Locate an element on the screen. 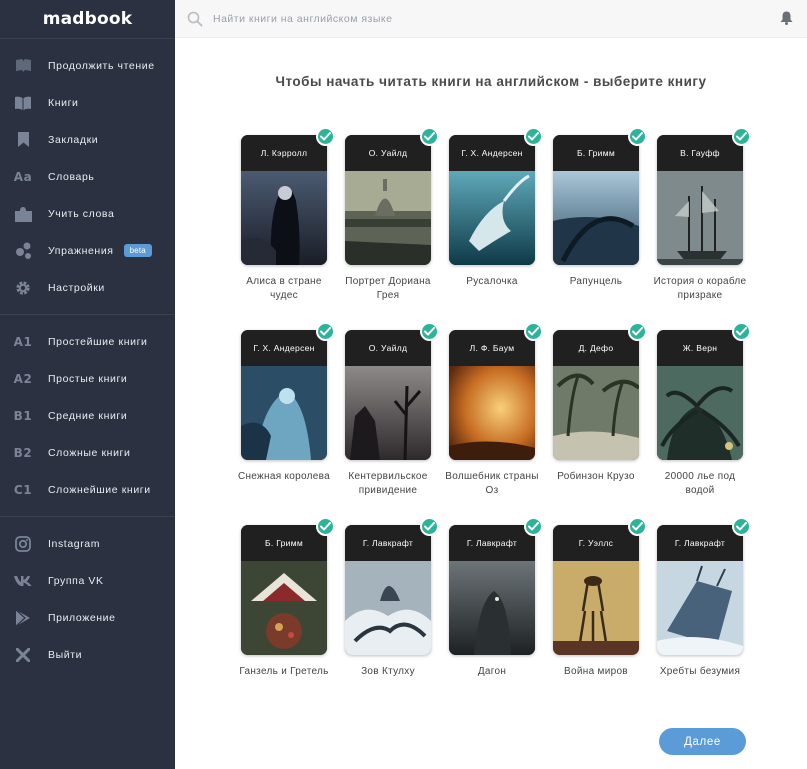 Image resolution: width=807 pixels, height=769 pixels. sidebar-item-dictionary: Aa Словарь is located at coordinates (87, 176).